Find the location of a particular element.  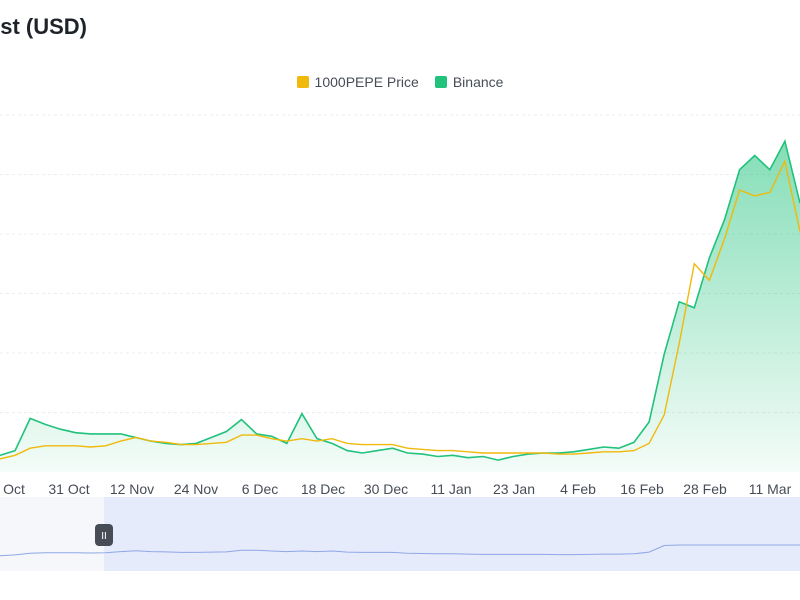

x-tick-label: Oct is located at coordinates (14, 489).